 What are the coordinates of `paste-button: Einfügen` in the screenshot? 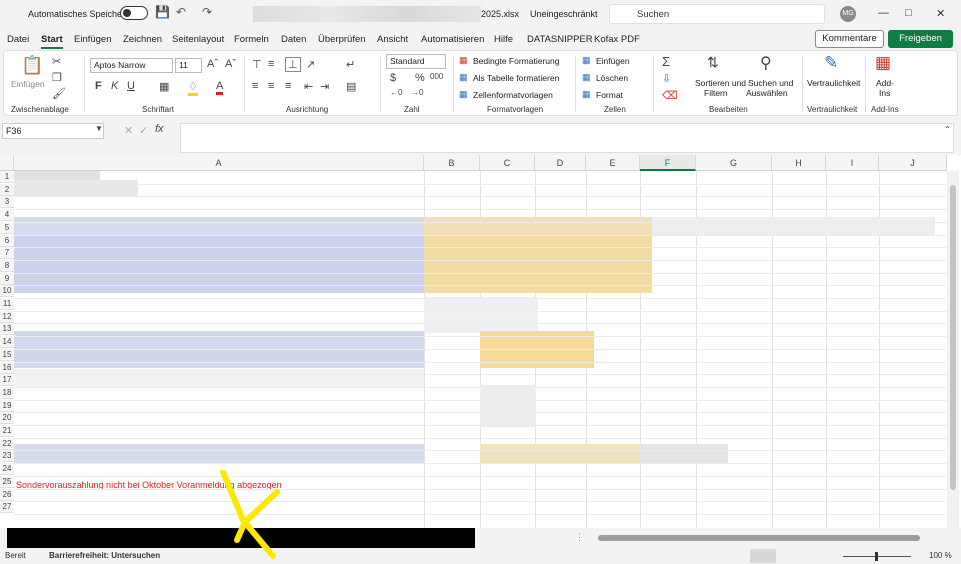 It's located at (28, 84).